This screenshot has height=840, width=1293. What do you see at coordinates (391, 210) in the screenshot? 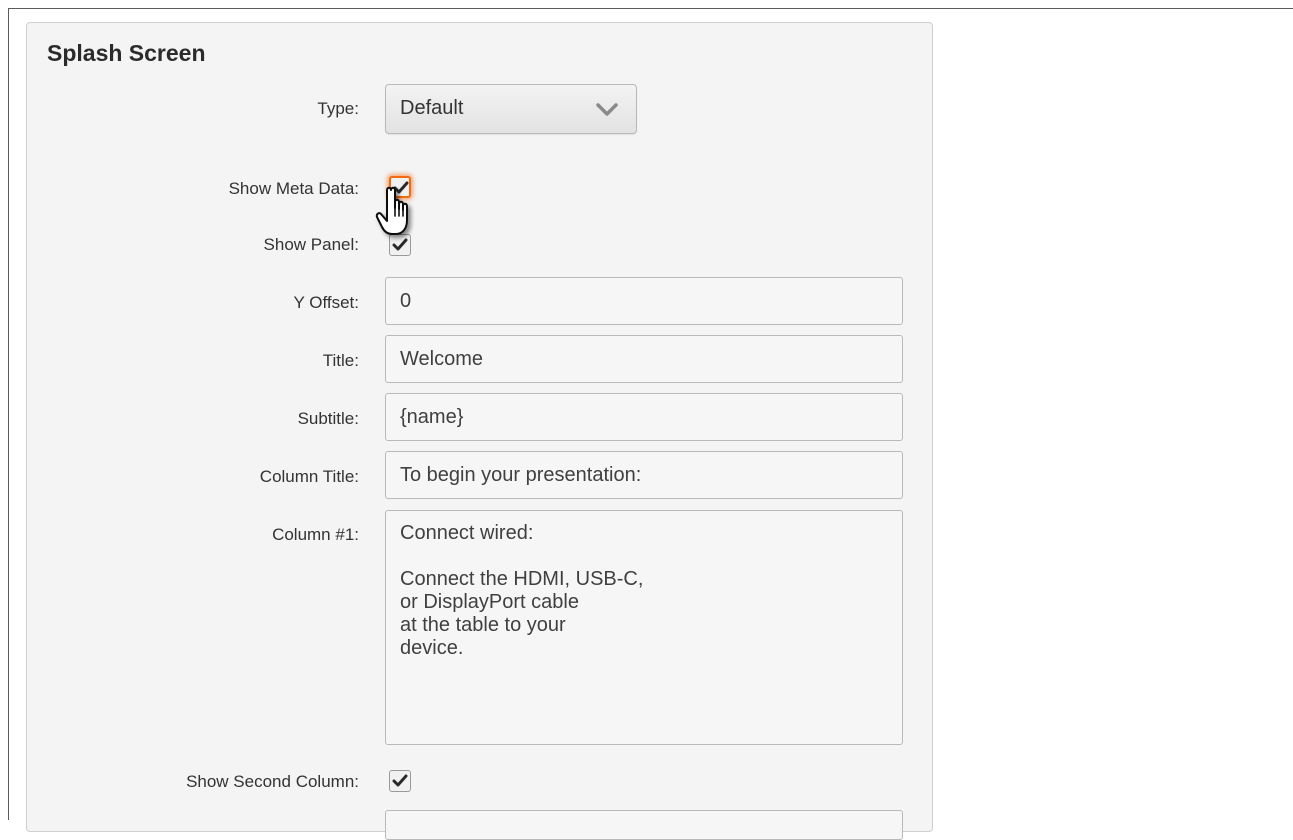
I see `hand-pointer-icon` at bounding box center [391, 210].